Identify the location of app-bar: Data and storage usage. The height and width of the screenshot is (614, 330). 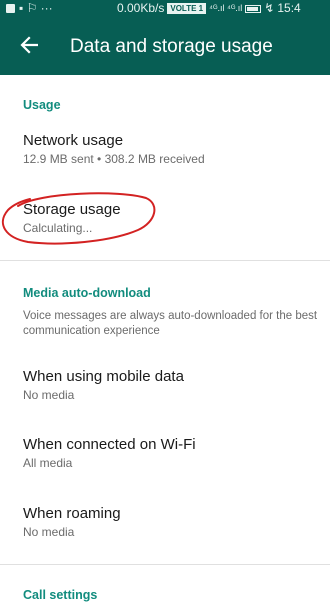
(165, 46).